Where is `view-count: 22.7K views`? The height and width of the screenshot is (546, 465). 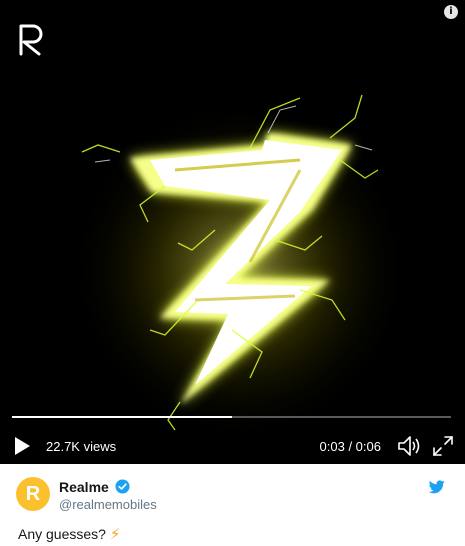
view-count: 22.7K views is located at coordinates (81, 446).